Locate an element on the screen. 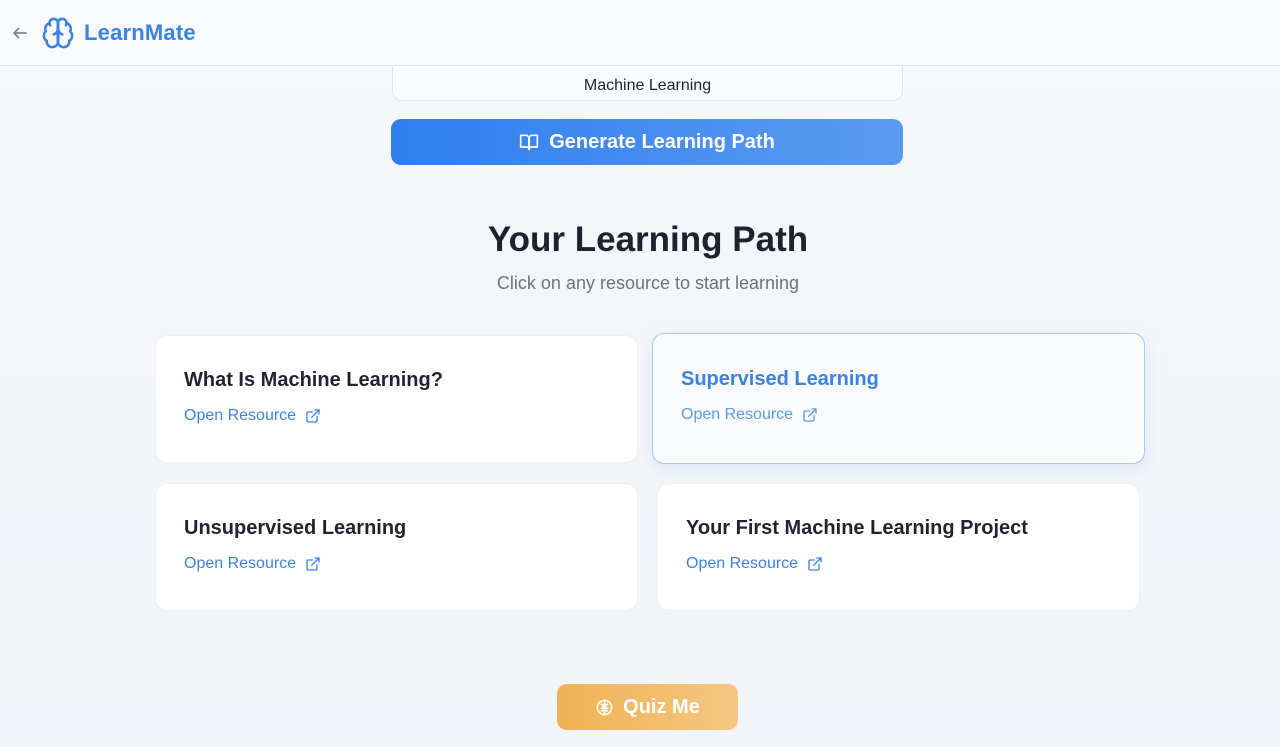  resource-card: Supervised Learning Open Resource is located at coordinates (898, 398).